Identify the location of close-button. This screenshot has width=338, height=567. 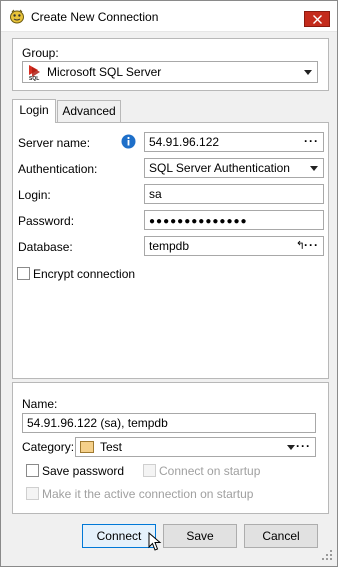
(317, 19).